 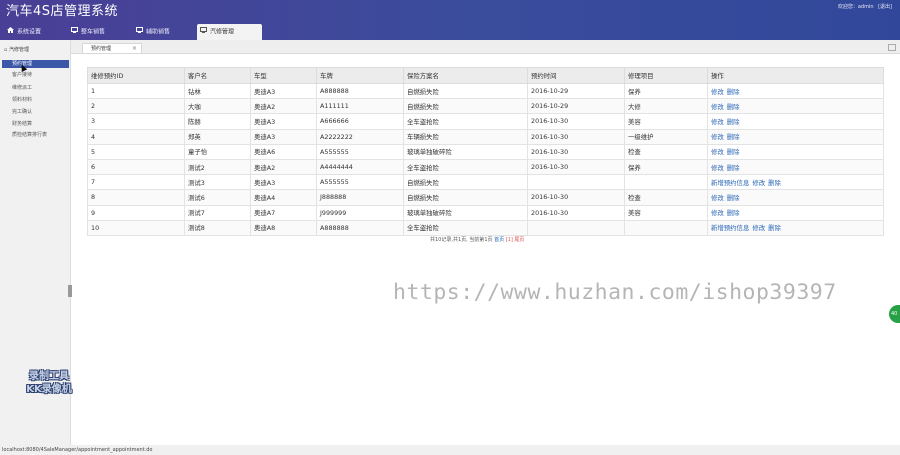 What do you see at coordinates (136, 106) in the screenshot?
I see `cell-id: 2` at bounding box center [136, 106].